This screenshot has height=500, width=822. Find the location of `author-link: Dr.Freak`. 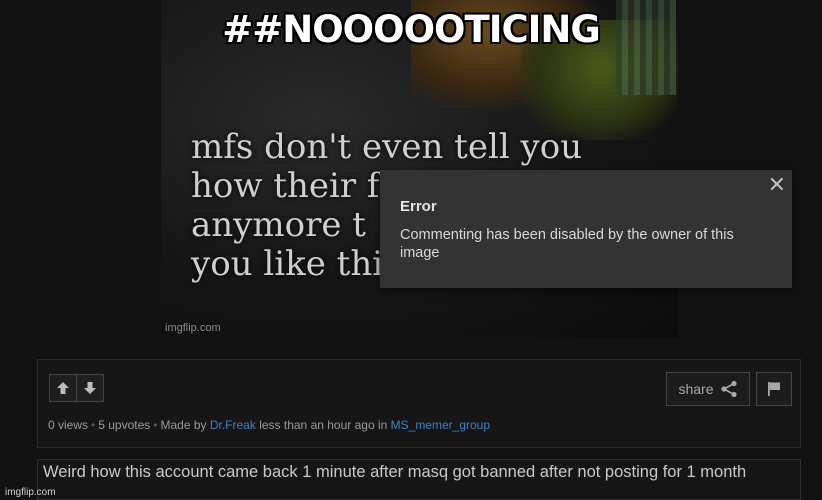

author-link: Dr.Freak is located at coordinates (233, 425).